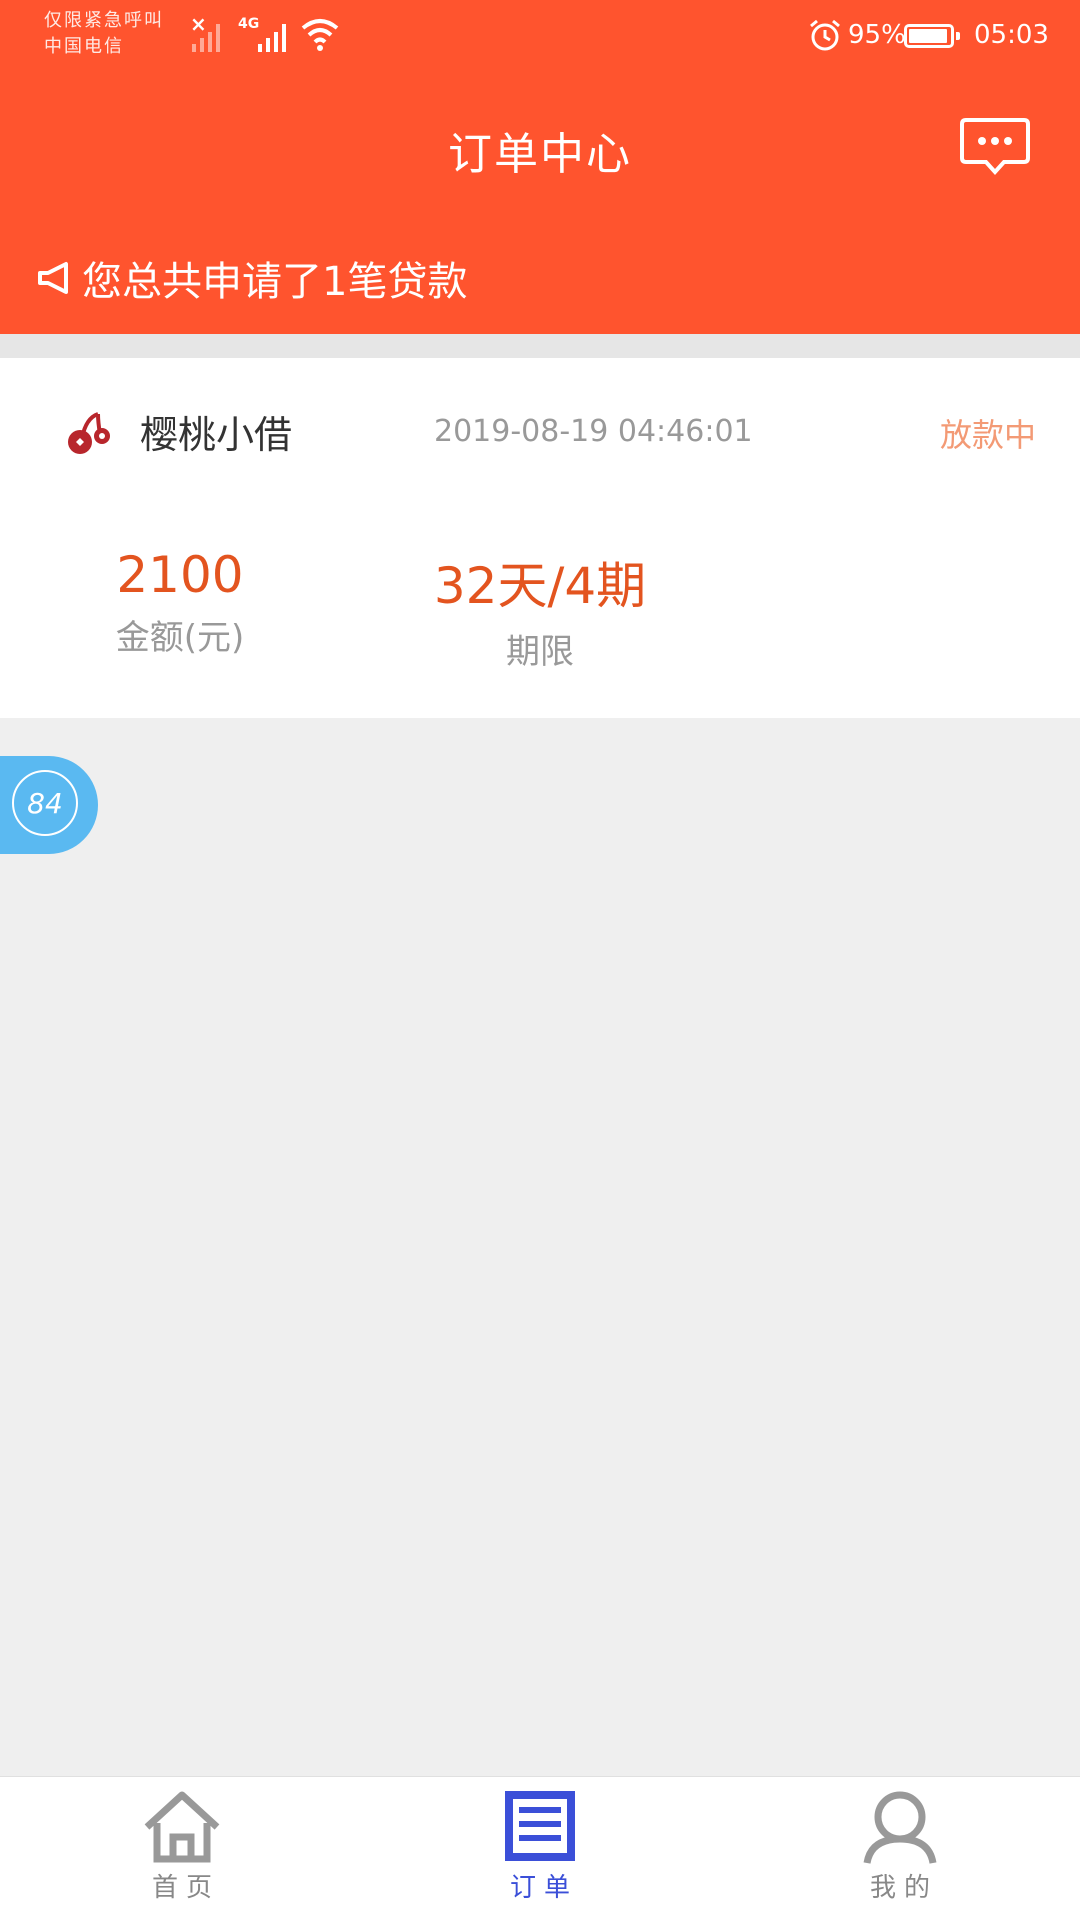 The height and width of the screenshot is (1920, 1080). Describe the element at coordinates (540, 1826) in the screenshot. I see `orders-icon` at that location.